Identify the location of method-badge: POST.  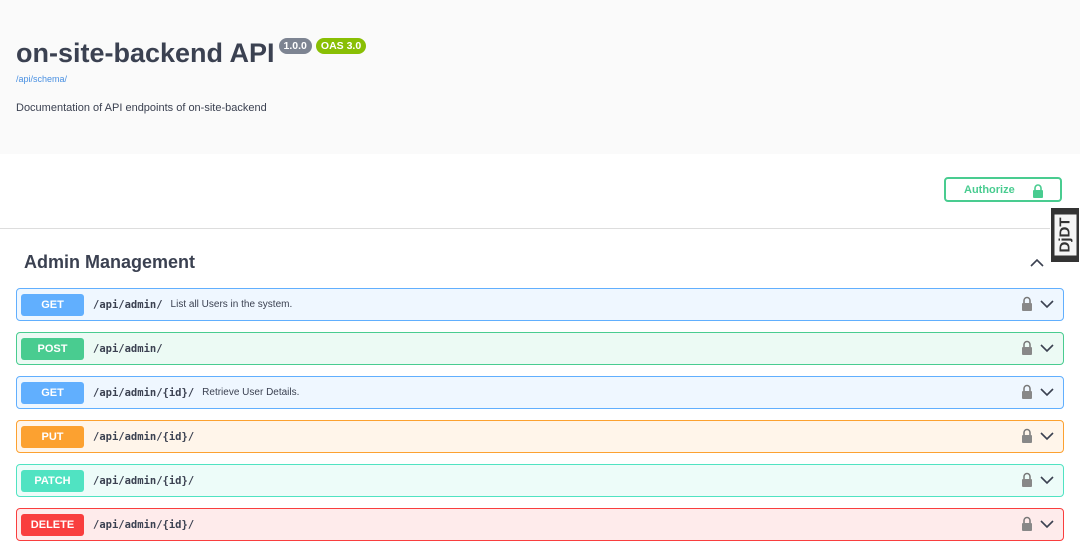
(52, 348).